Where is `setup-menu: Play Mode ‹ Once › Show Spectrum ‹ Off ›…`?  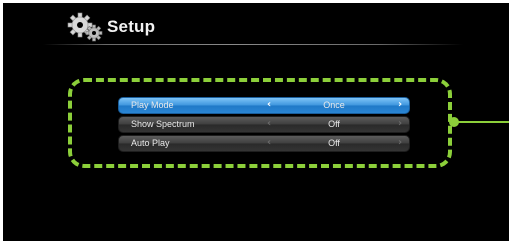
setup-menu: Play Mode ‹ Once › Show Spectrum ‹ Off ›… is located at coordinates (264, 125).